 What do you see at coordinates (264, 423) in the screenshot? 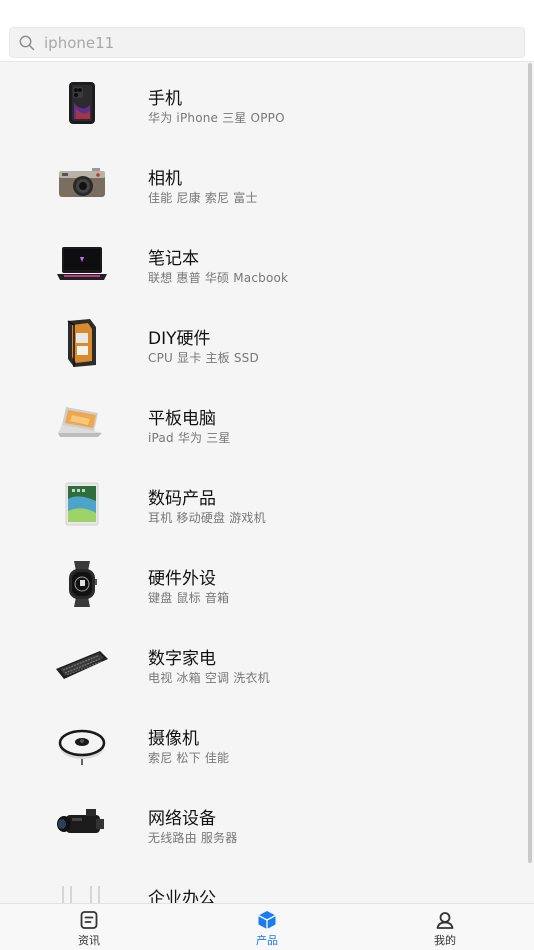
I see `category-item-tablet-pc: 平板电脑 iPad 华为 三星` at bounding box center [264, 423].